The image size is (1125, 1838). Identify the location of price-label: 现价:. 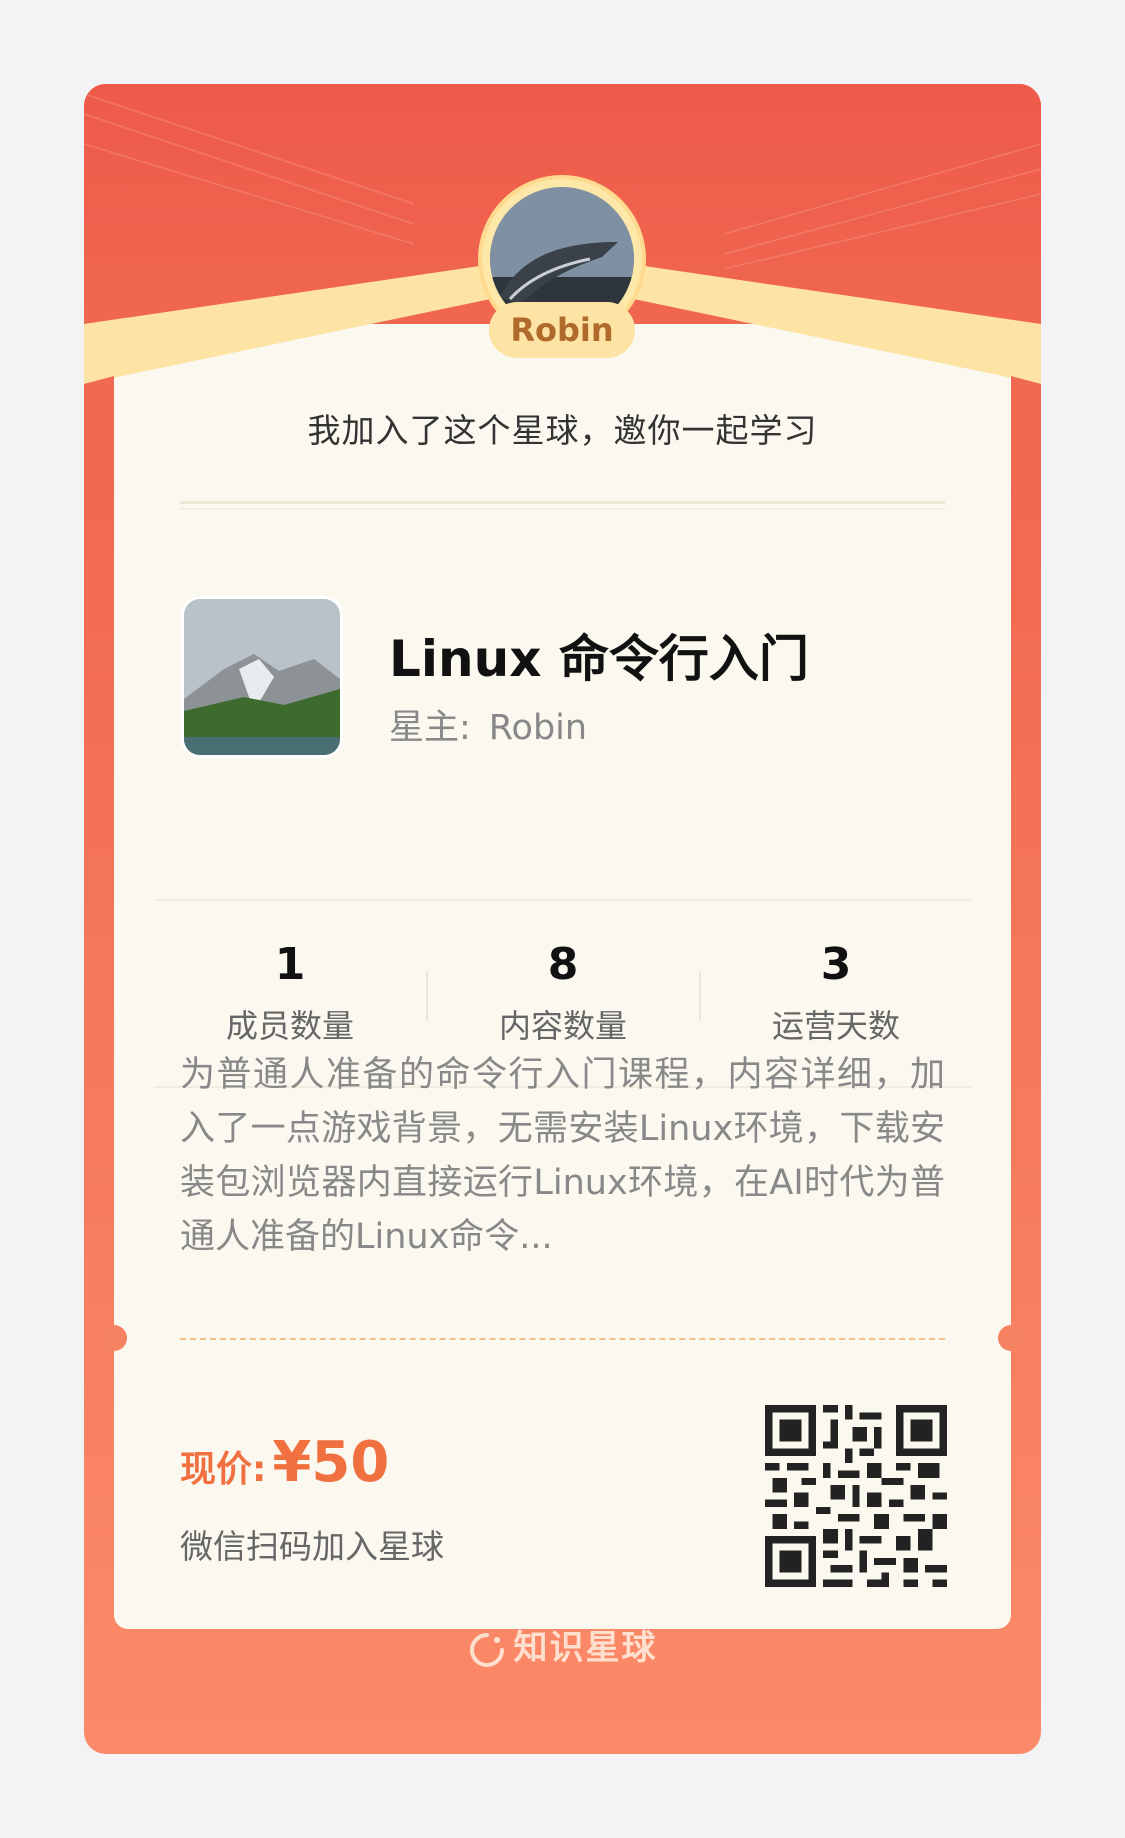
(223, 1469).